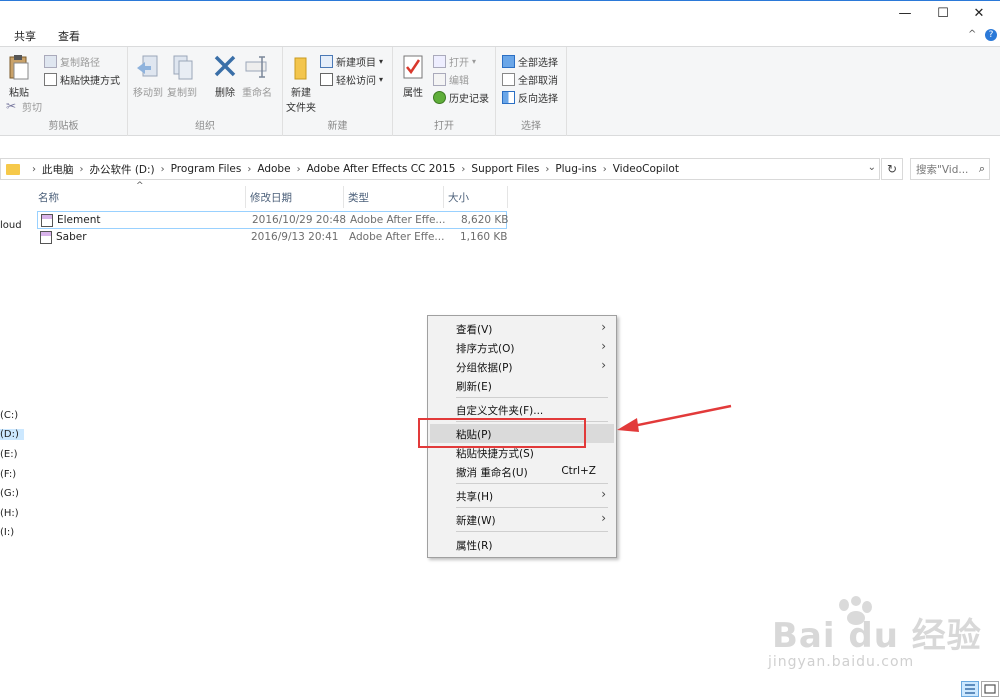 Image resolution: width=1000 pixels, height=700 pixels. What do you see at coordinates (578, 471) in the screenshot?
I see `menu-item-undo-shortcut: Ctrl+Z` at bounding box center [578, 471].